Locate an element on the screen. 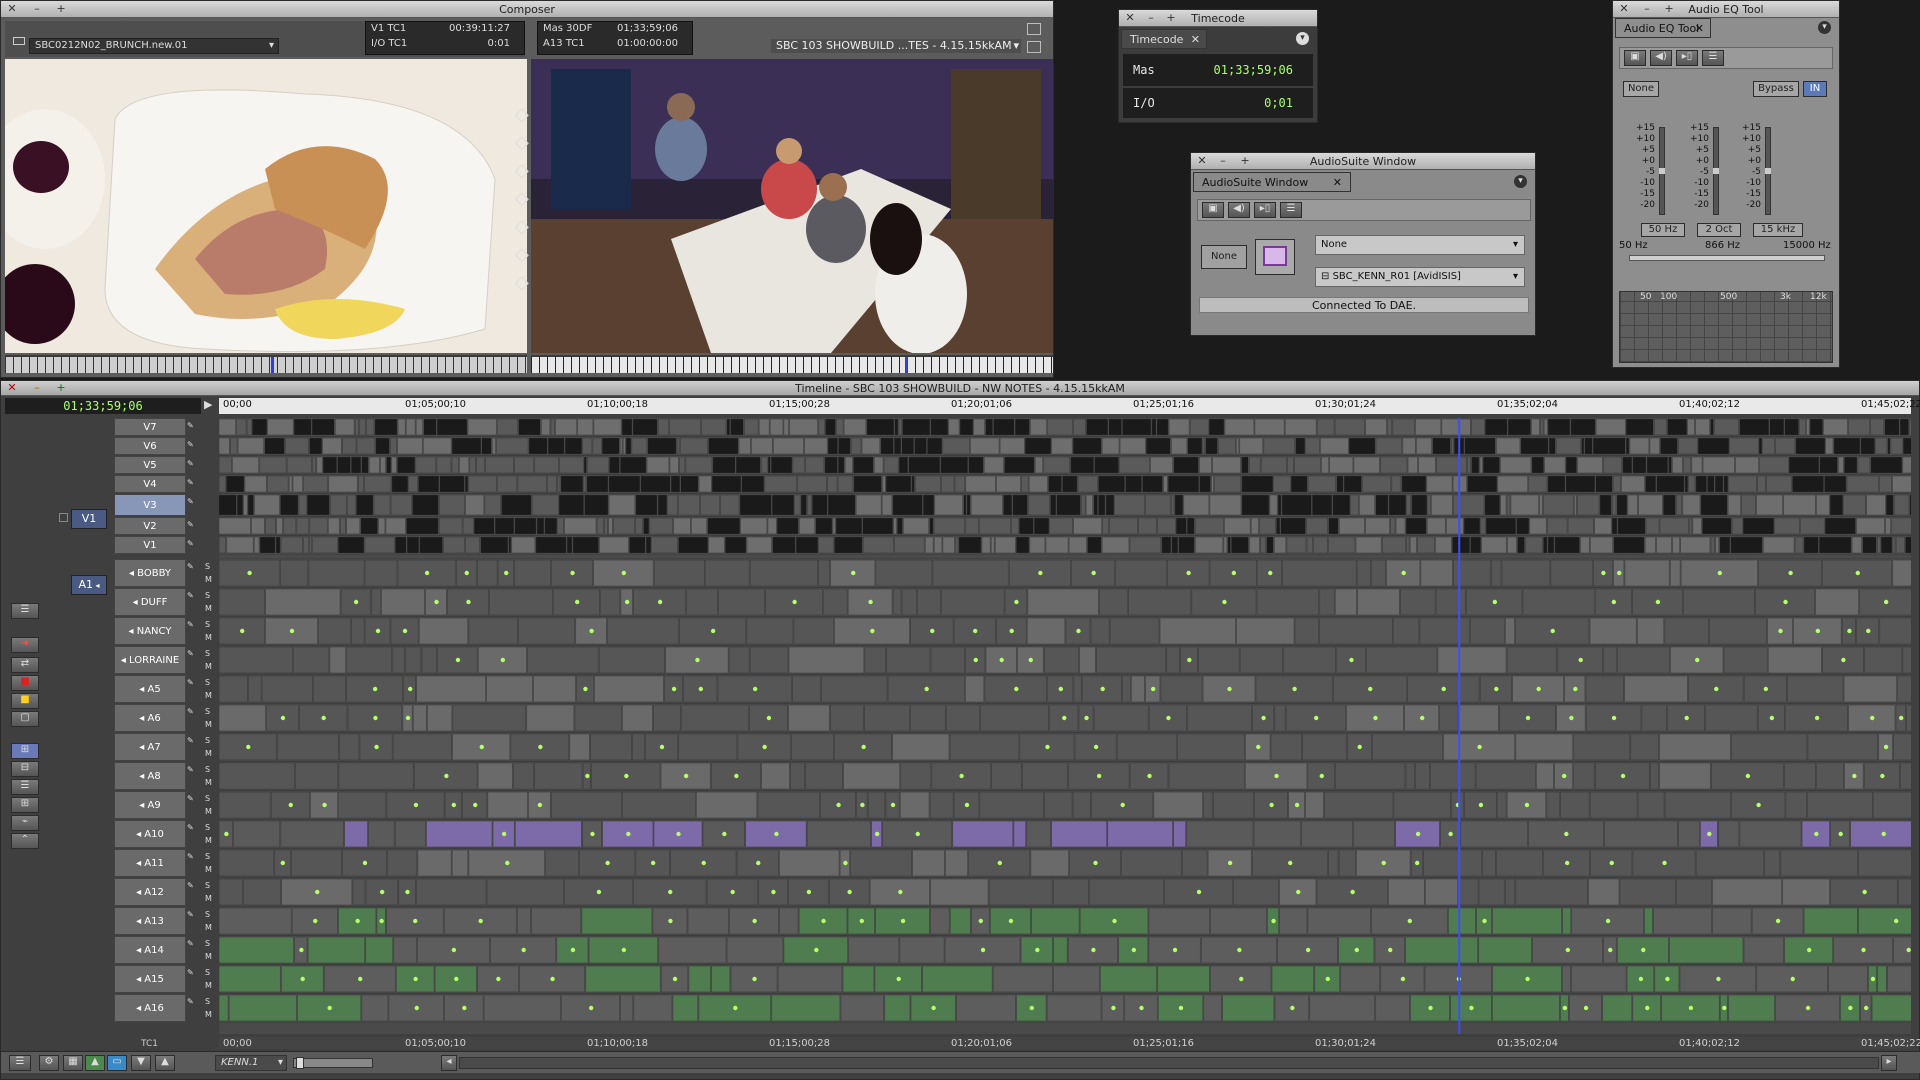 This screenshot has height=1080, width=1920. track-lock-icon: ✎ is located at coordinates (190, 482).